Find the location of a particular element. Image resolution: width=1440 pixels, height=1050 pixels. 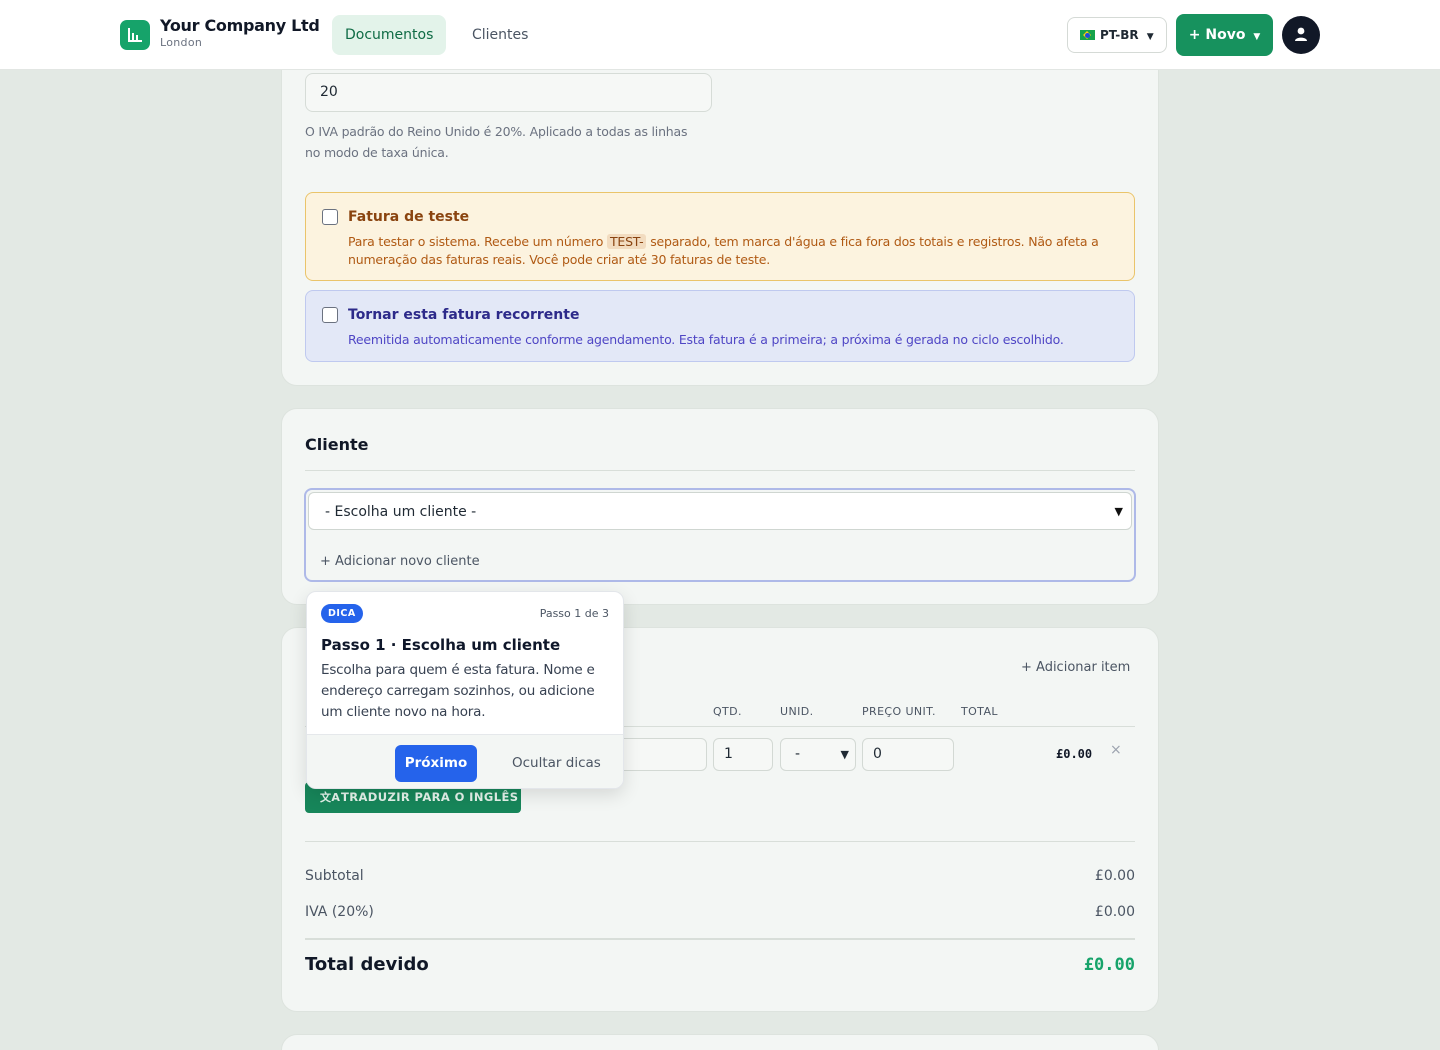

company-name: Your Company Ltd is located at coordinates (240, 25).